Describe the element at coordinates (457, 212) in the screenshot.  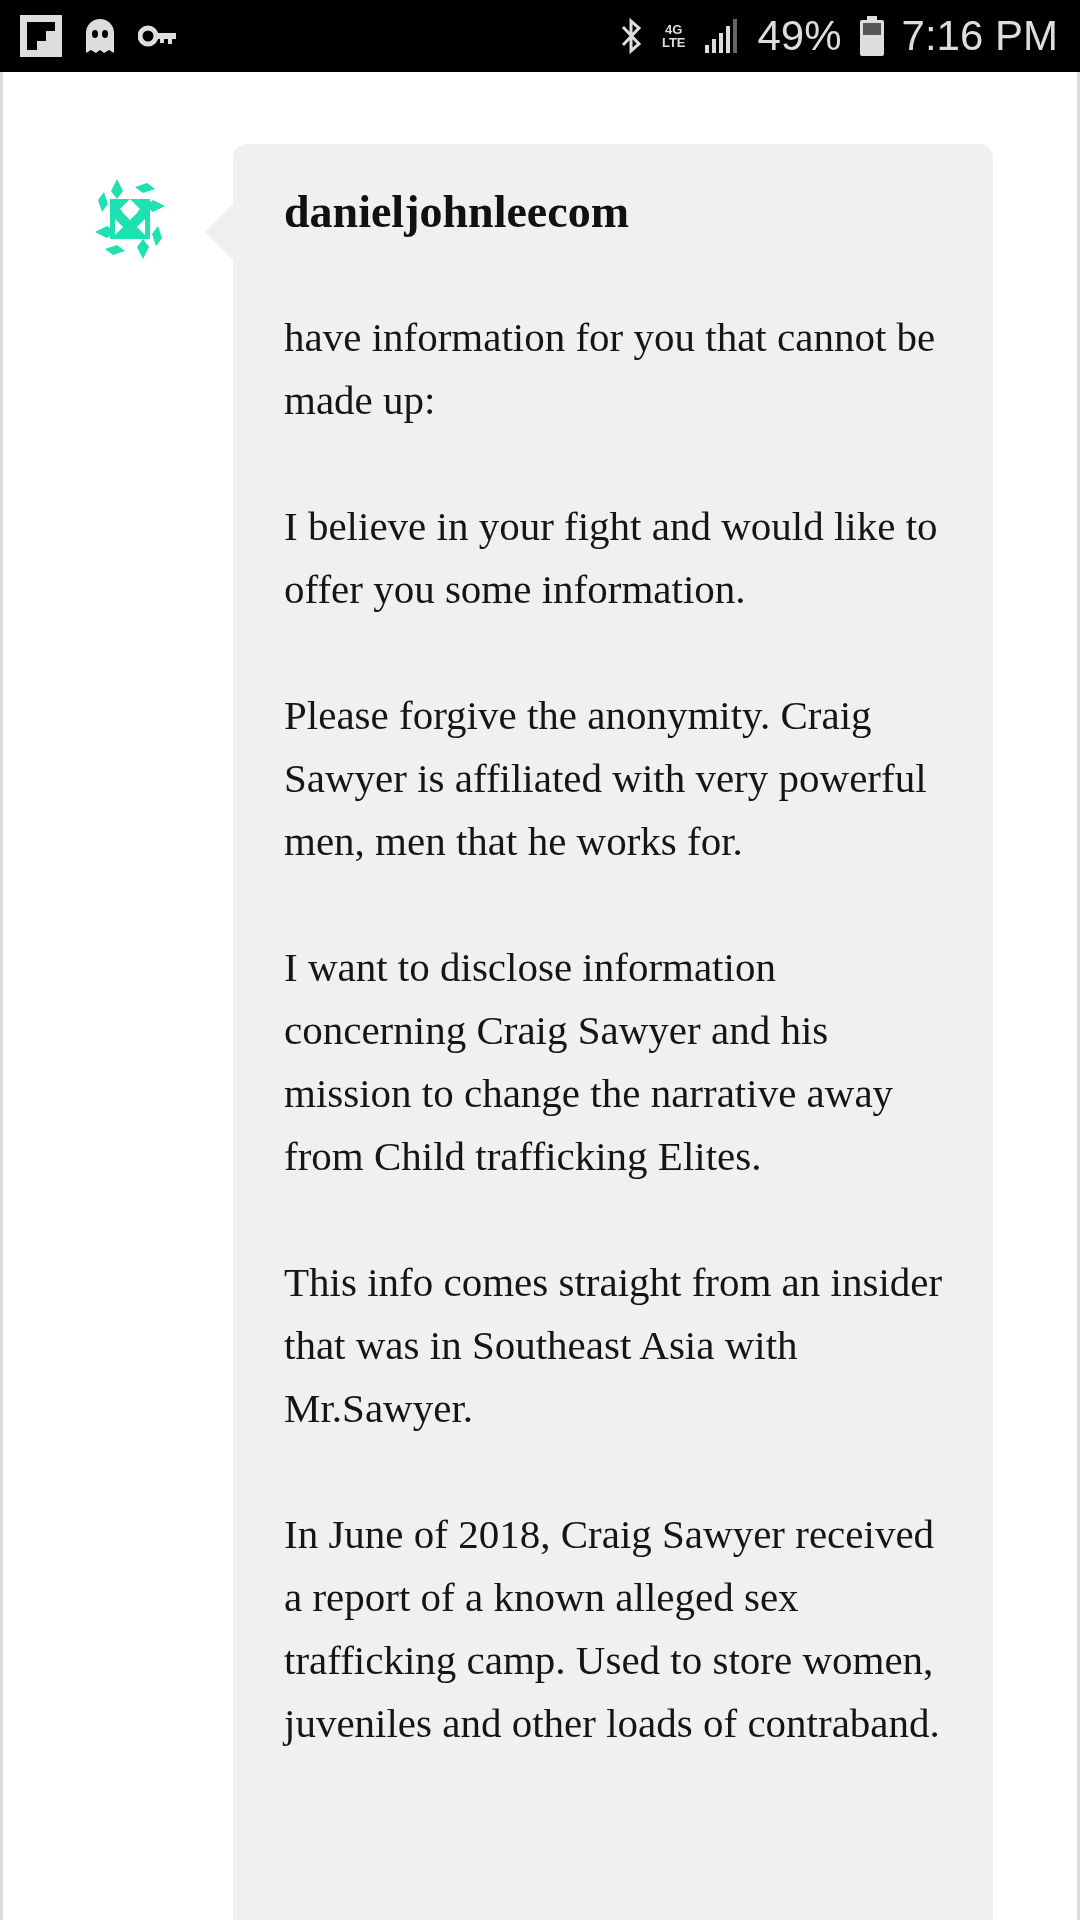
I see `comment-author: danieljohnleecom` at that location.